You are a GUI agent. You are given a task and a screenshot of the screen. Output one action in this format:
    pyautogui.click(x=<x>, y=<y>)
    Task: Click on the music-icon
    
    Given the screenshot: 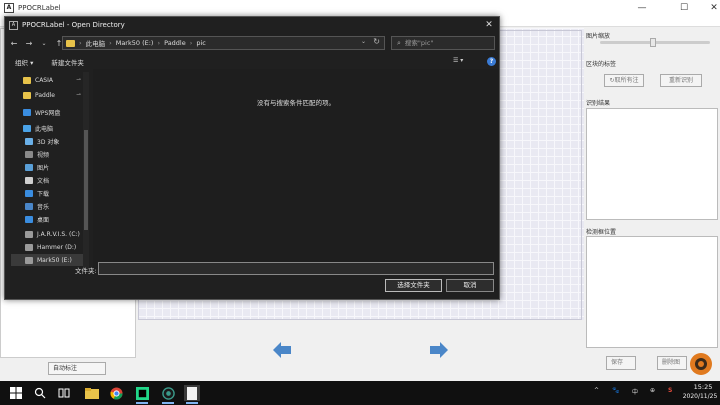 What is the action you would take?
    pyautogui.click(x=29, y=206)
    